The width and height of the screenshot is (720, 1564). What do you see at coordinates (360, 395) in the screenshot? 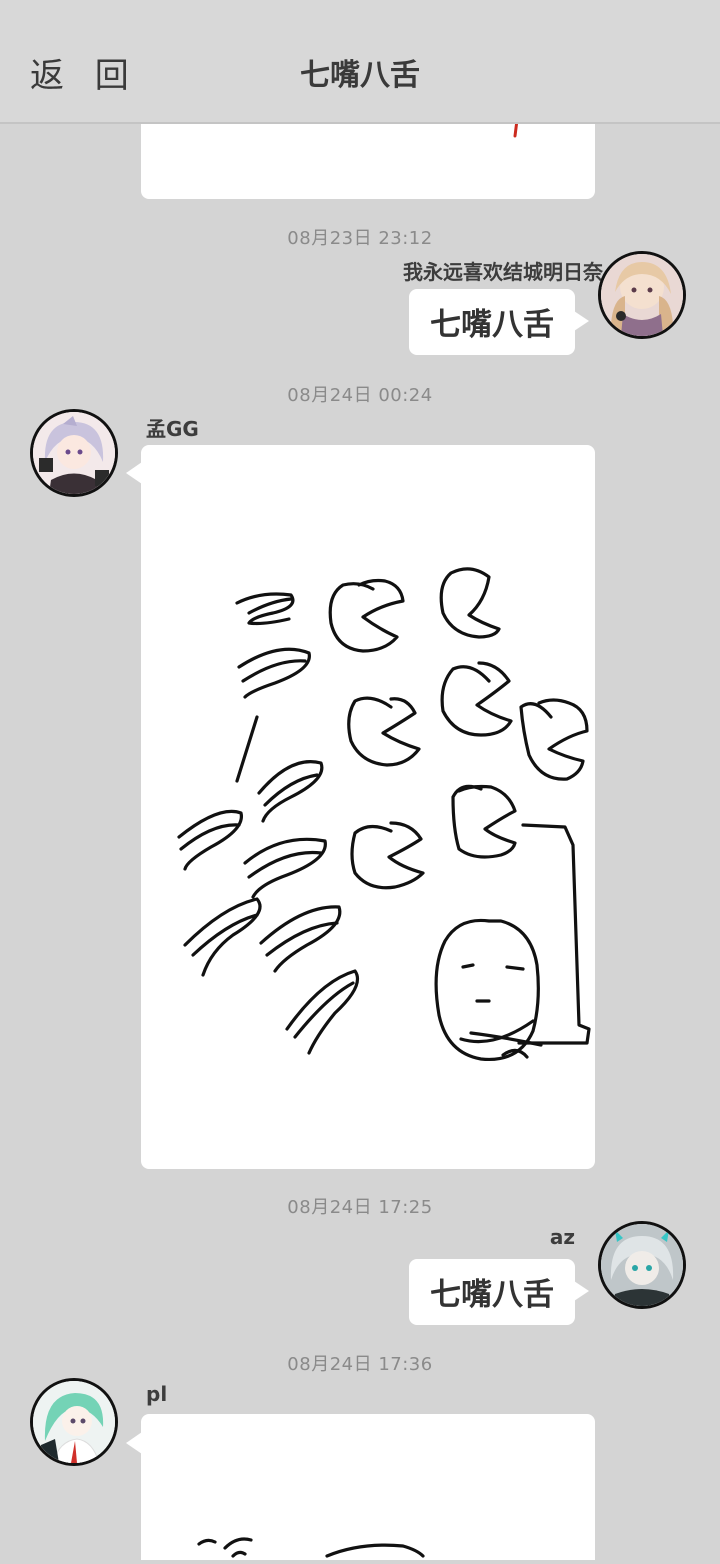
I see `message-timestamp: 08月24日 00:24` at bounding box center [360, 395].